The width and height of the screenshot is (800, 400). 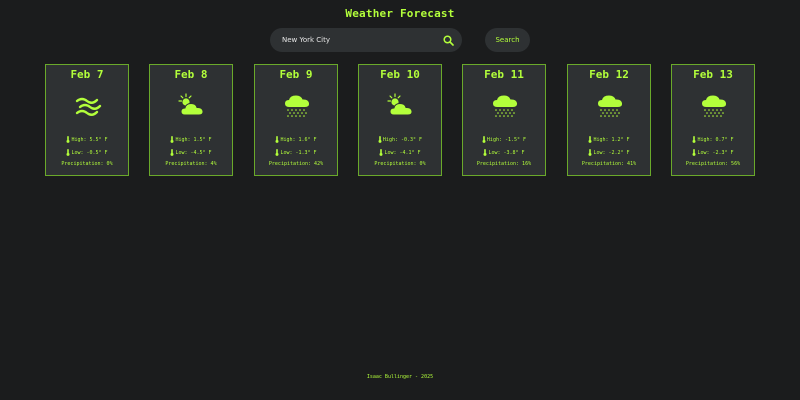 I want to click on low-temp: Low: -0.5° F, so click(x=87, y=152).